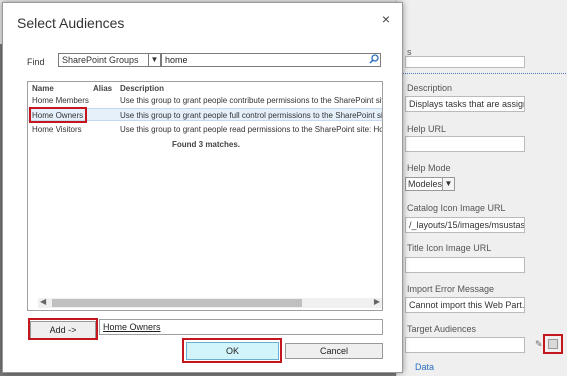 The height and width of the screenshot is (376, 567). I want to click on help-mode-label: Help Mode, so click(429, 168).